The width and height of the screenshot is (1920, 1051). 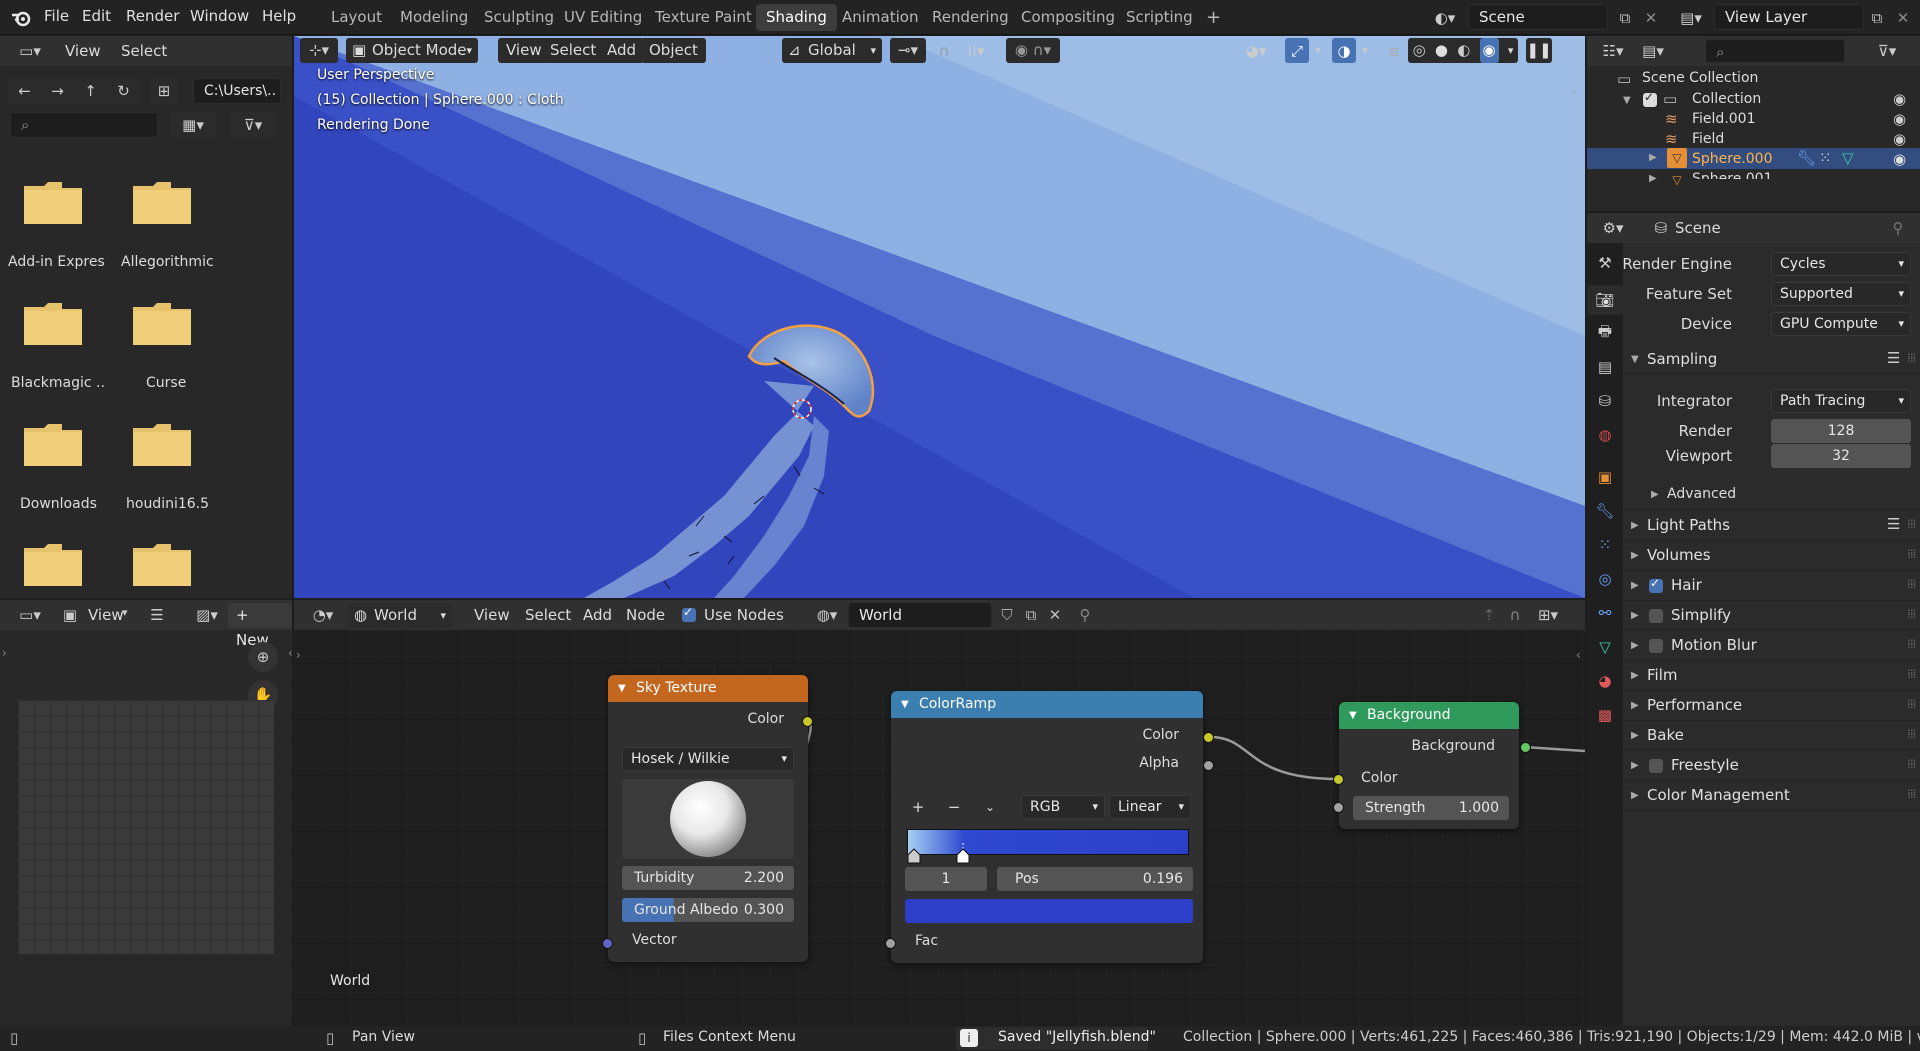 I want to click on sidebar-toggle-icon: ‹, so click(x=290, y=653).